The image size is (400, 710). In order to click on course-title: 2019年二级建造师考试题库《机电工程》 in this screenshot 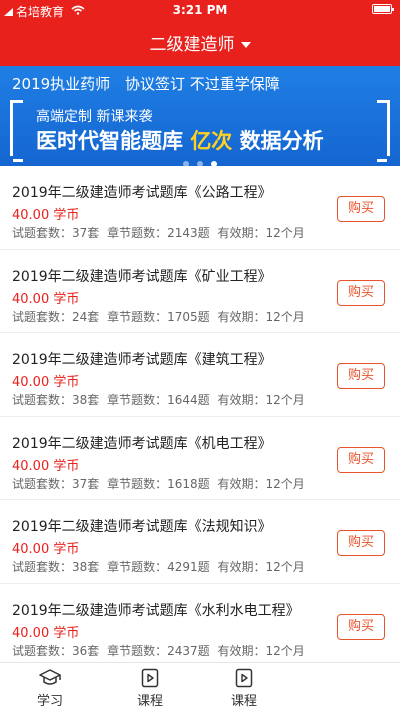, I will do `click(142, 443)`.